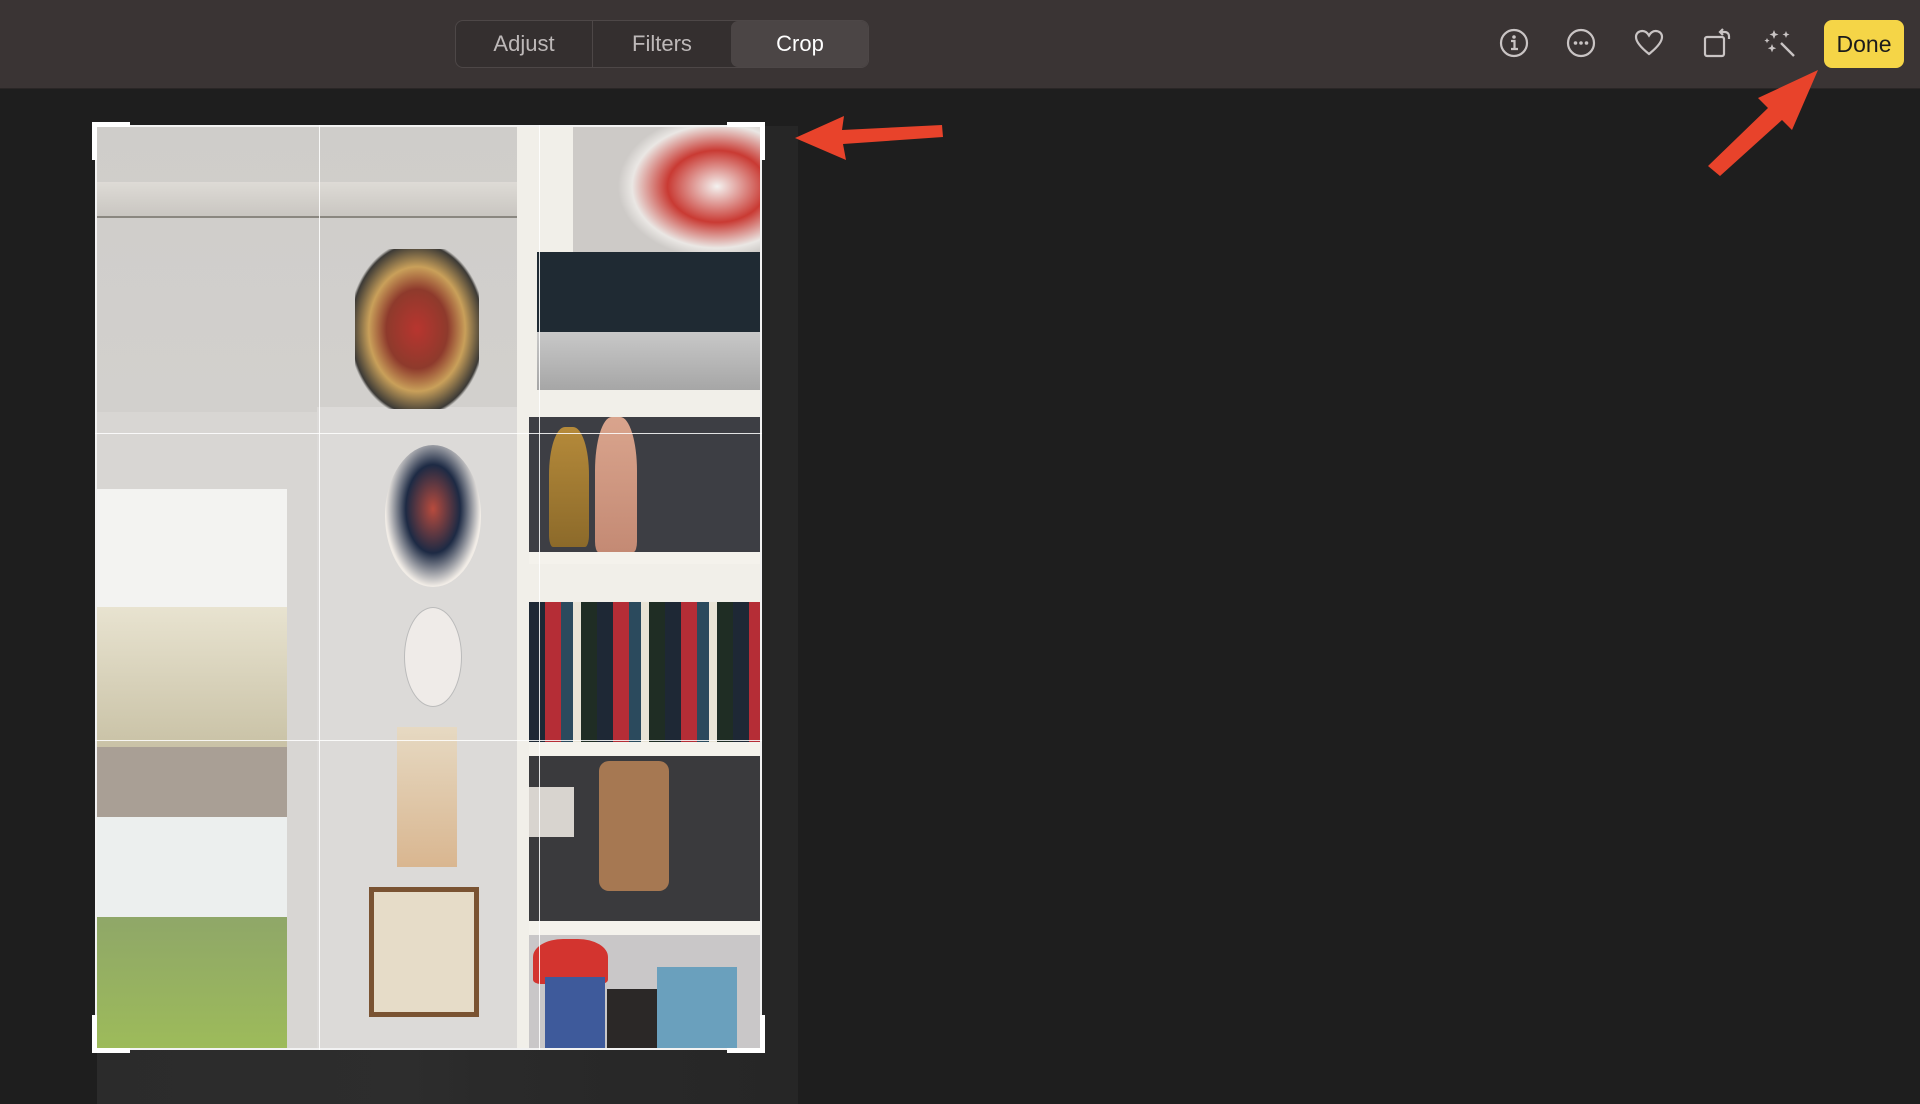 This screenshot has width=1920, height=1104. I want to click on edit-mode-segmented-control: Adjust Filters Crop, so click(662, 44).